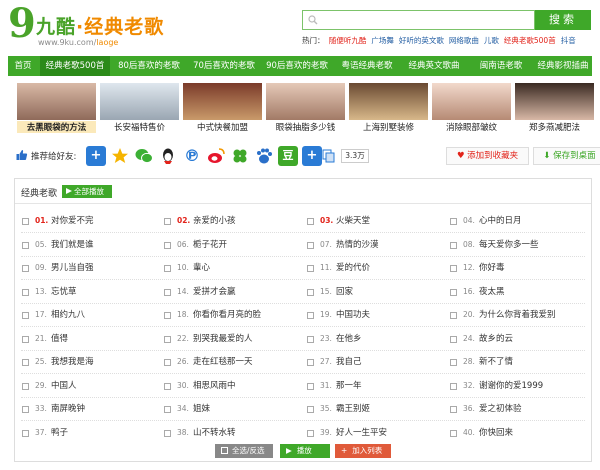 This screenshot has width=600, height=470. Describe the element at coordinates (120, 156) in the screenshot. I see `share-qzone-icon` at that location.